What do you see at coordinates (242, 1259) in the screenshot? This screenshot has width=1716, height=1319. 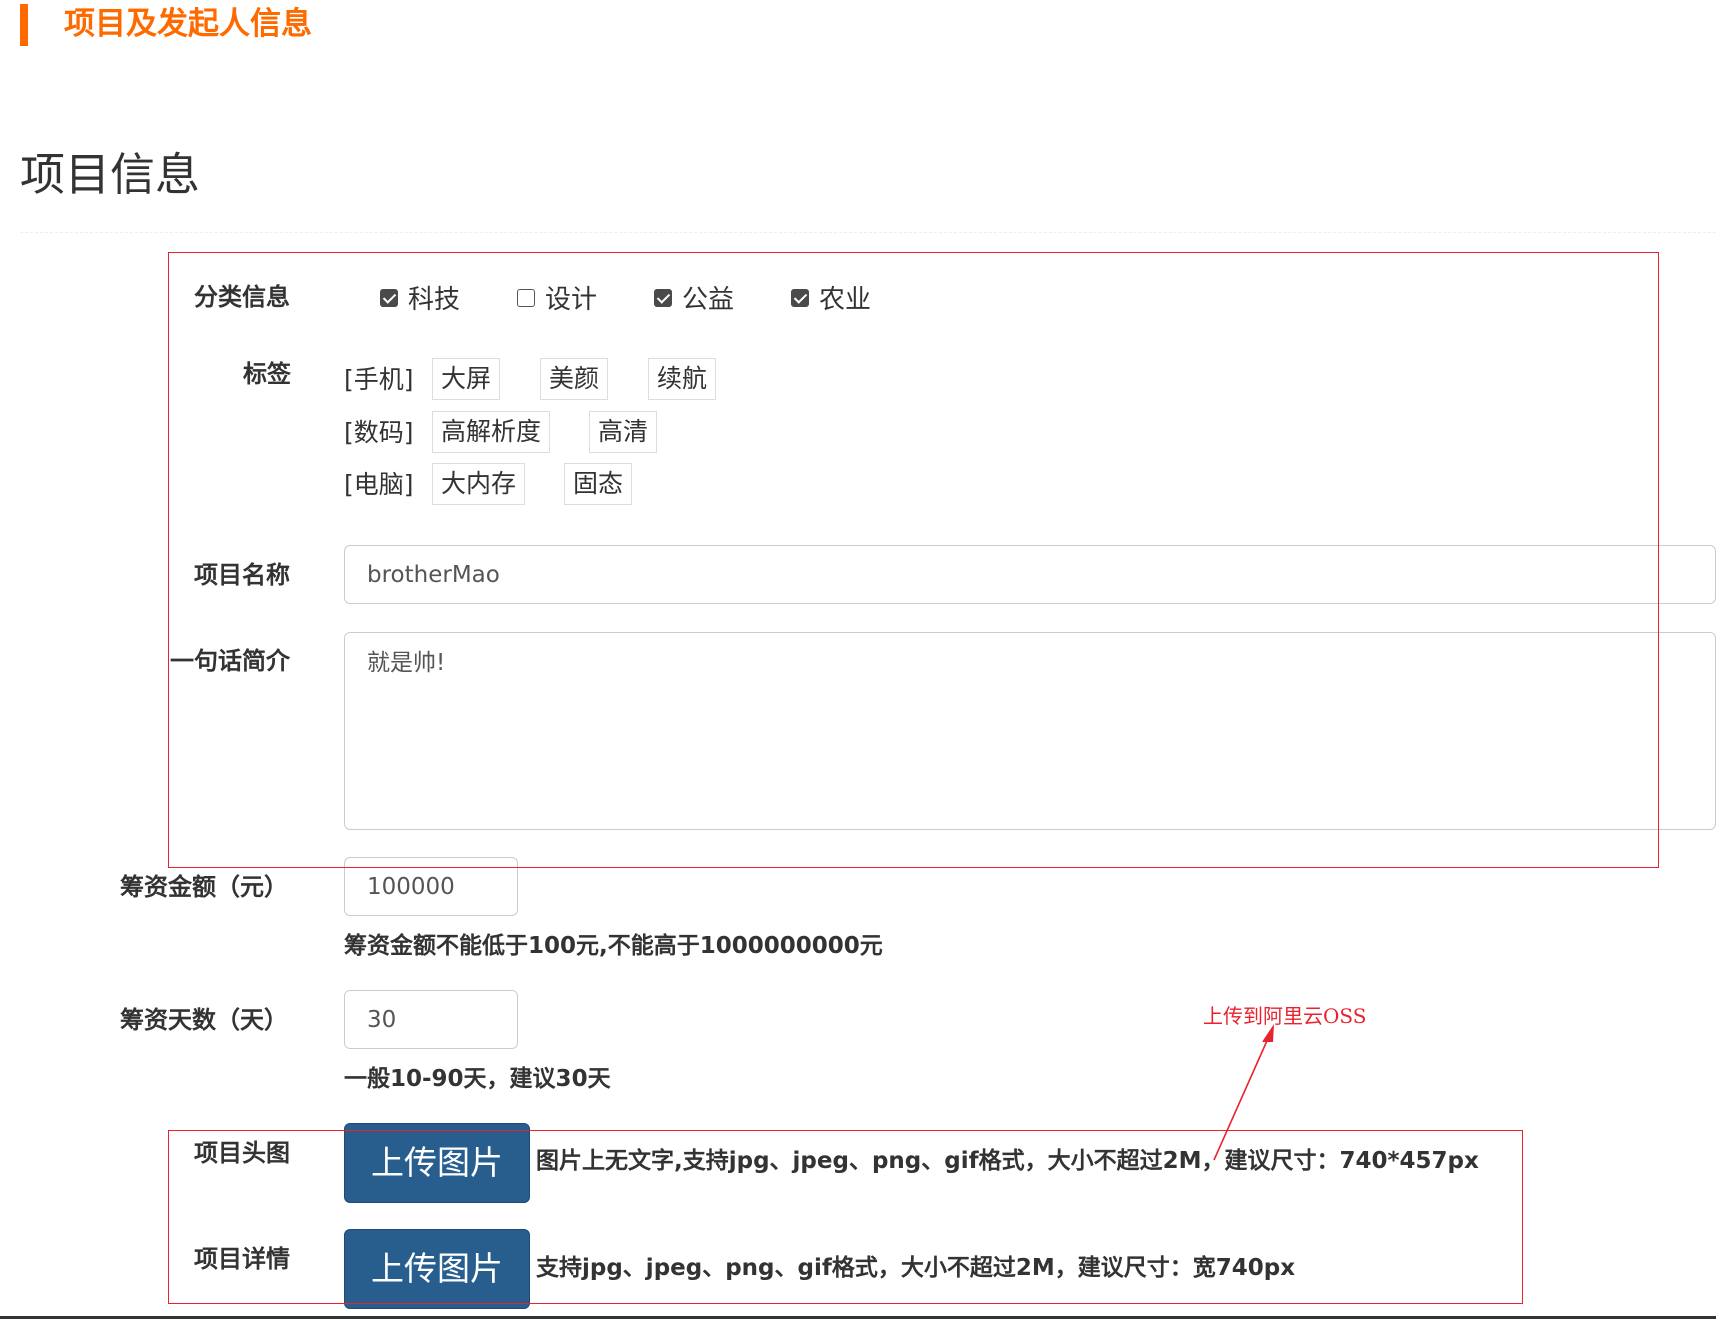 I see `detail-image-label: 项目详情` at bounding box center [242, 1259].